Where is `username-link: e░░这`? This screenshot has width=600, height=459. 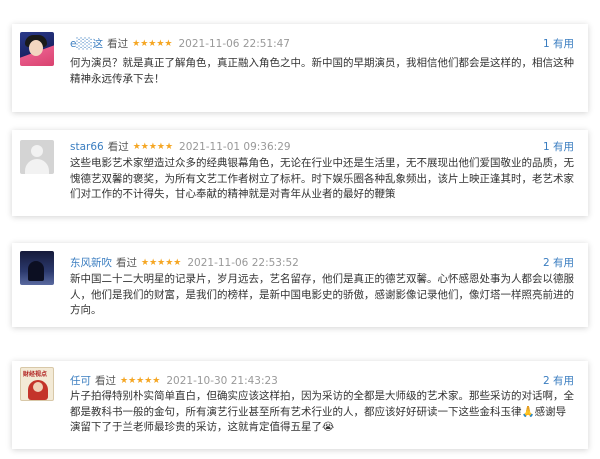
username-link: e░░这 is located at coordinates (86, 43).